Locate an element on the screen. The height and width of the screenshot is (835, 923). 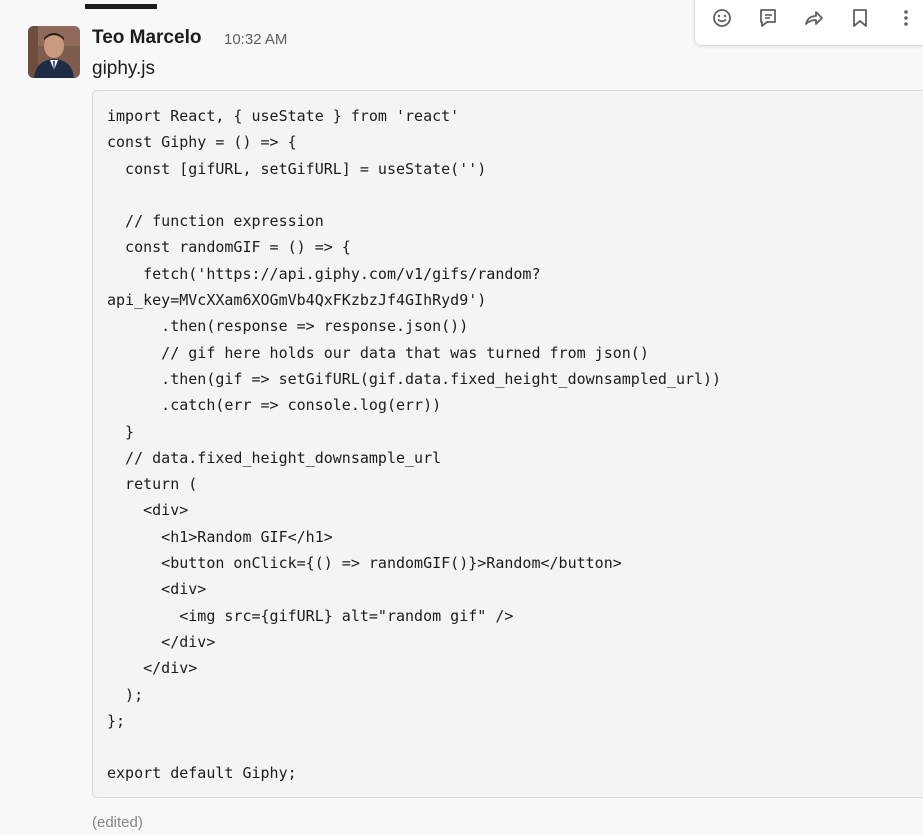
avatar is located at coordinates (54, 52).